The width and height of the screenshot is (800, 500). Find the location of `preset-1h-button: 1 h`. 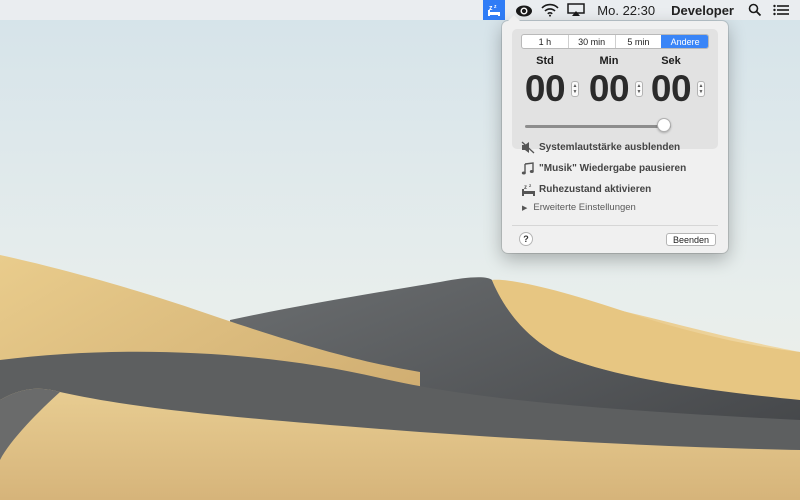

preset-1h-button: 1 h is located at coordinates (545, 41).